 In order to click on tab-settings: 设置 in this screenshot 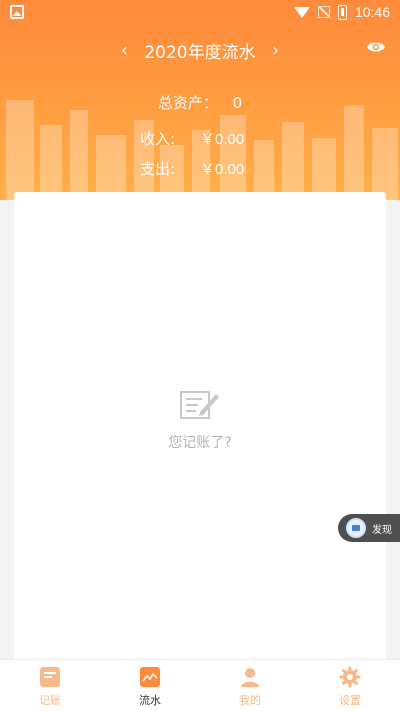, I will do `click(350, 685)`.